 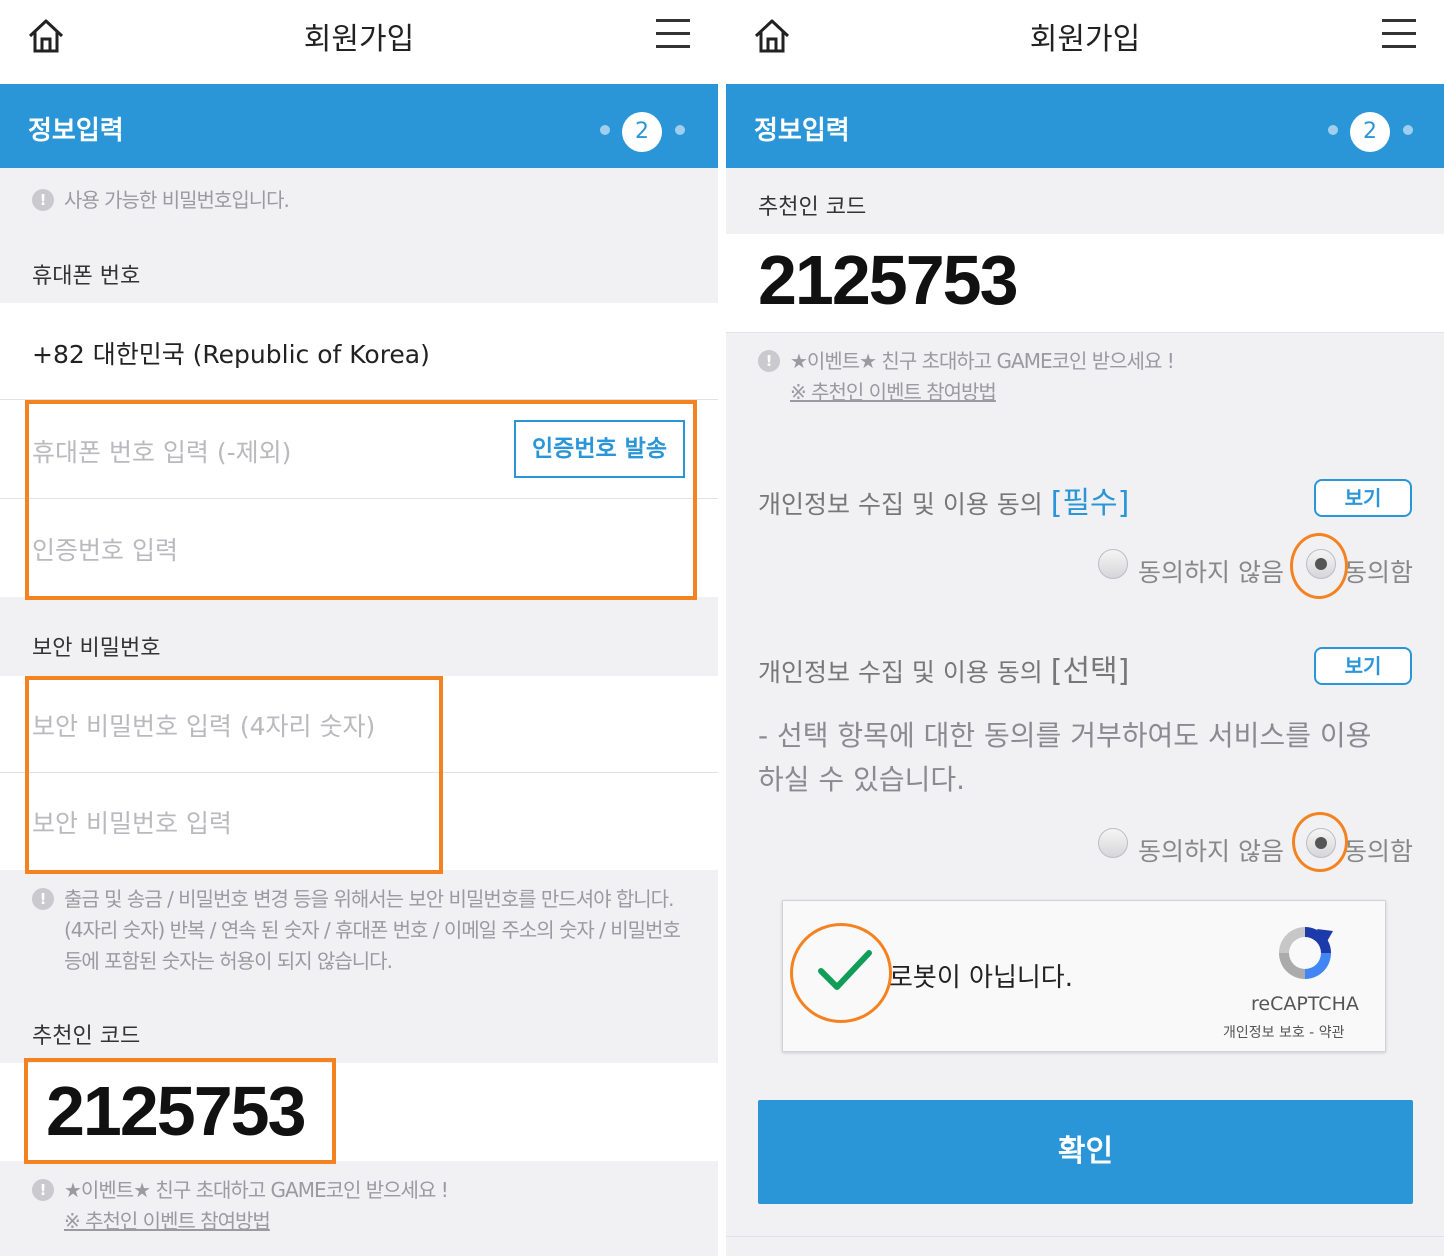 I want to click on password-valid-note: 사용 가능한 비밀번호입니다., so click(x=177, y=200).